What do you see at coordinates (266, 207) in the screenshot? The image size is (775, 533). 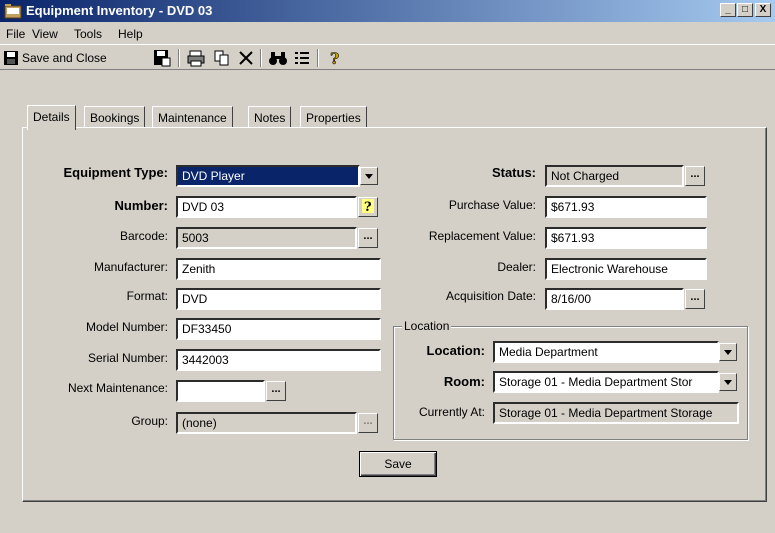 I see `number-field: DVD 03` at bounding box center [266, 207].